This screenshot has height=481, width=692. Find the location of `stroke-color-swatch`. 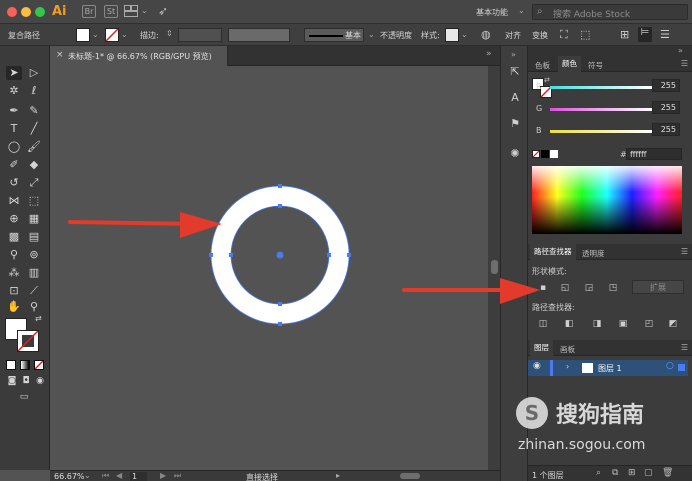

stroke-color-swatch is located at coordinates (112, 35).